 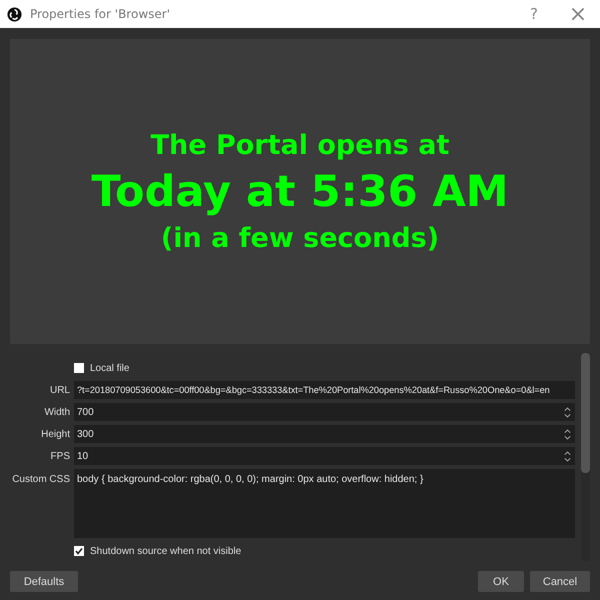 I want to click on preview-text: (in a few seconds), so click(x=300, y=238).